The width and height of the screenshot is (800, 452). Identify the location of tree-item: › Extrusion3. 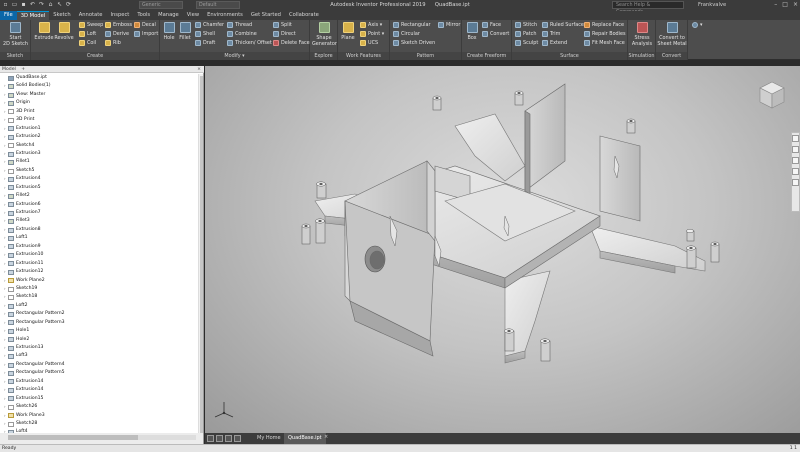
(99, 154).